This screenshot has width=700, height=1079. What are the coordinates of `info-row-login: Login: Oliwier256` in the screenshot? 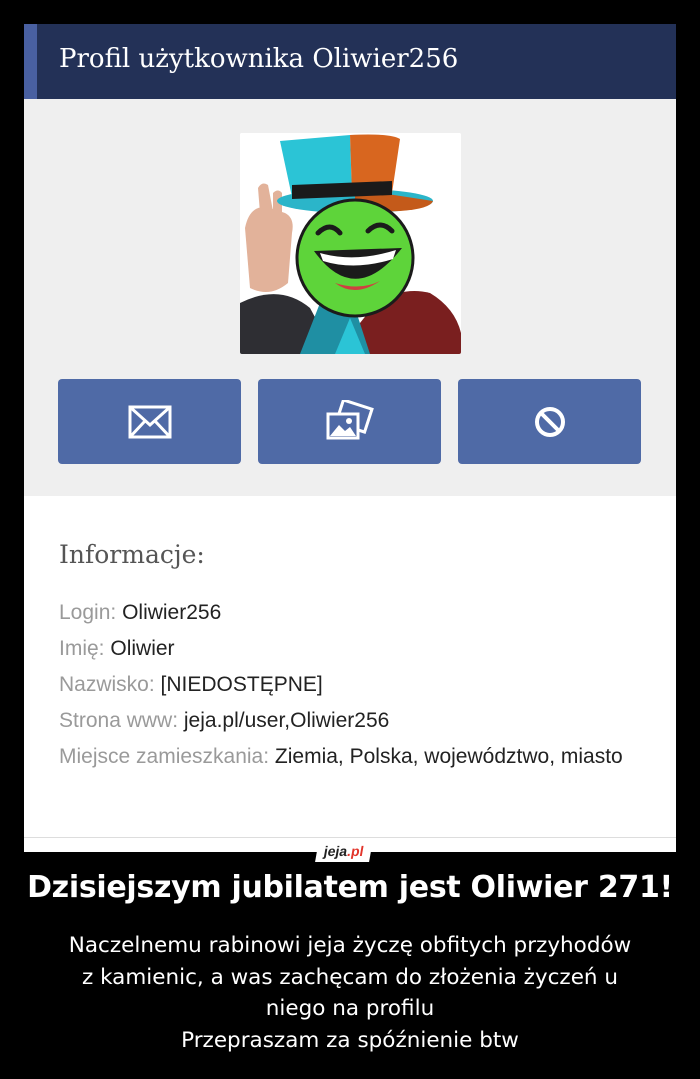 It's located at (359, 613).